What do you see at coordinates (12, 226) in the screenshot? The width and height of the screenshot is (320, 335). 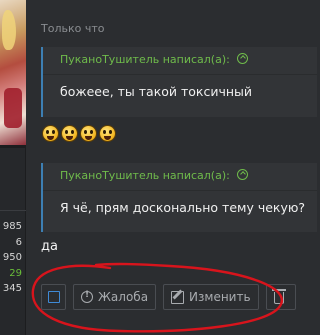 I see `stat-messages: 985` at bounding box center [12, 226].